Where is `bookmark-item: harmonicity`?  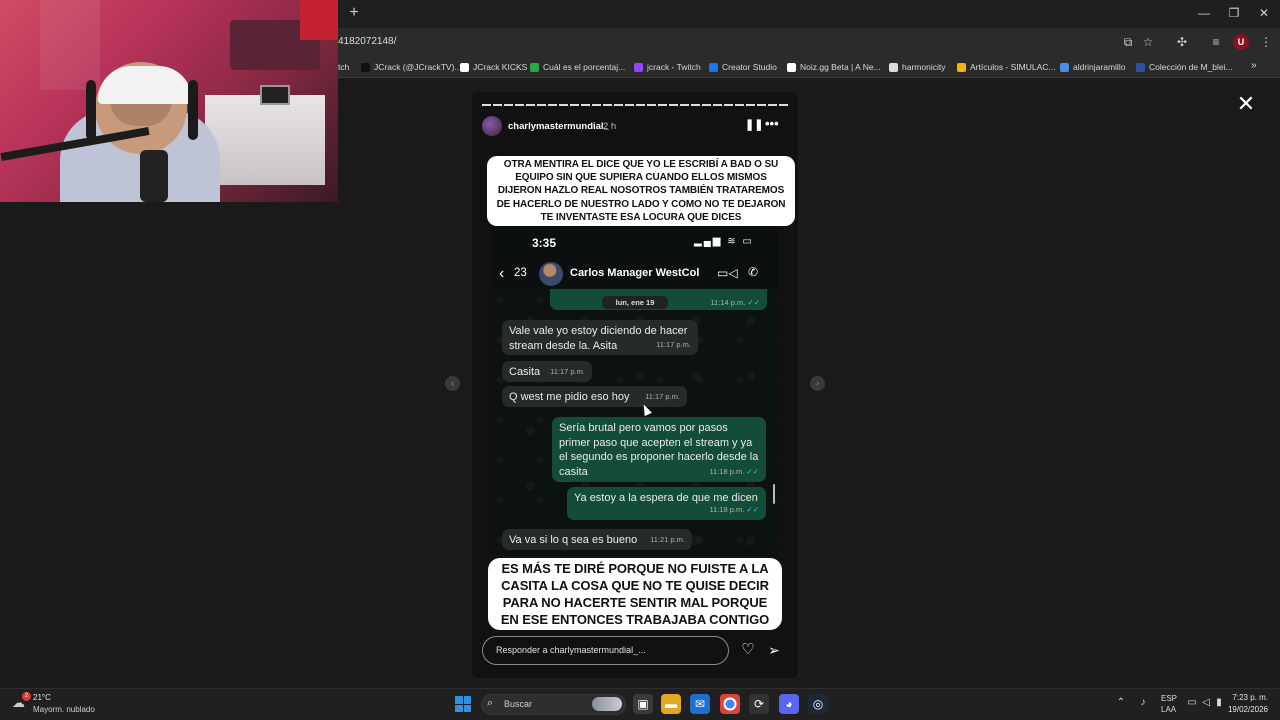 bookmark-item: harmonicity is located at coordinates (917, 67).